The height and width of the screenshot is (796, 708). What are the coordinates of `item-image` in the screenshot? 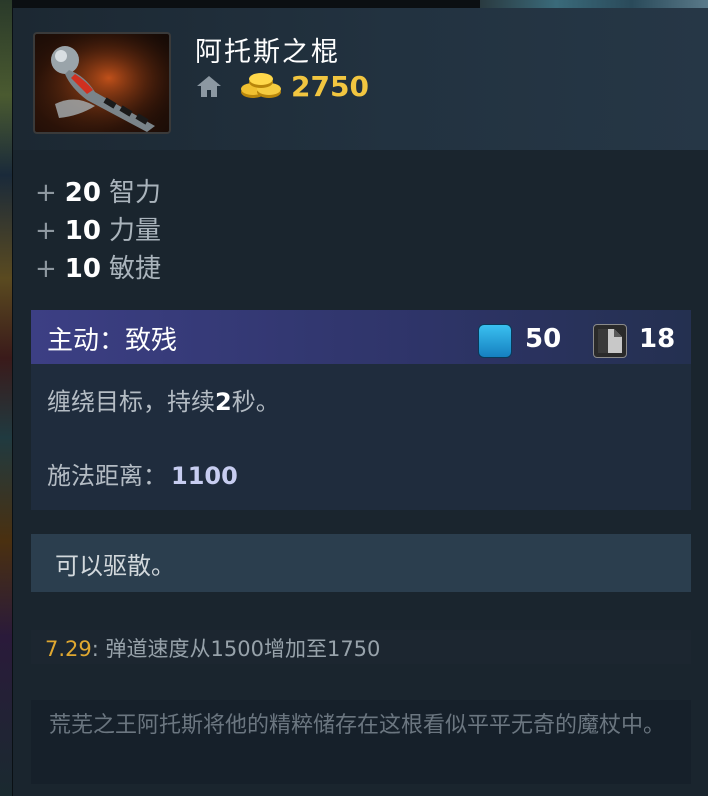 It's located at (102, 83).